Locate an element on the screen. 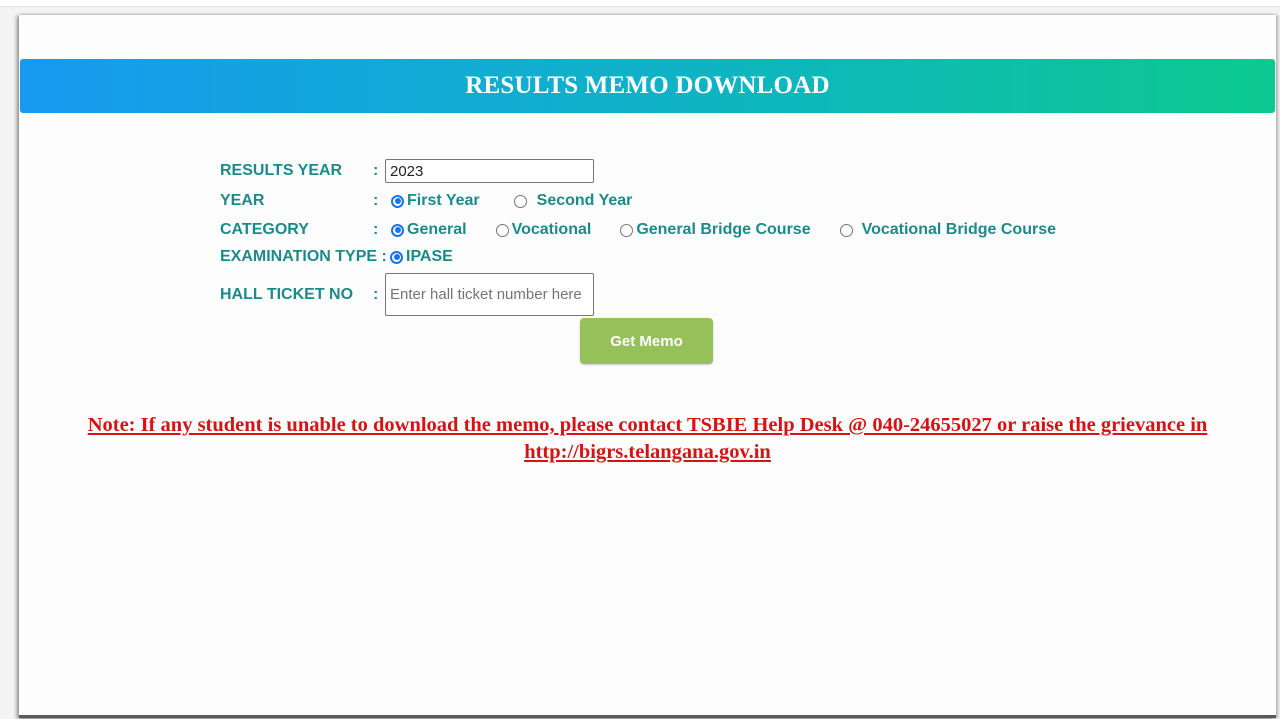  general-label: General is located at coordinates (437, 229).